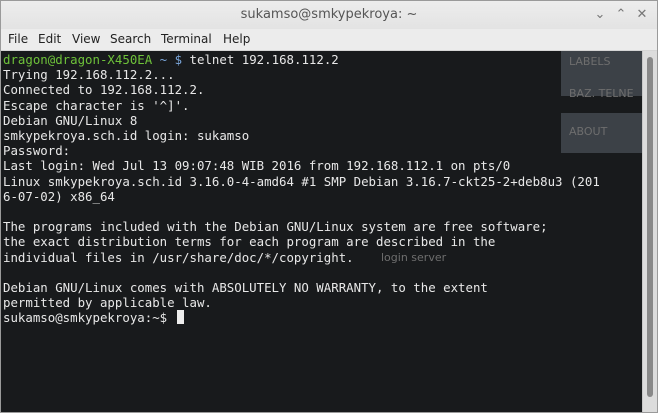  What do you see at coordinates (104, 90) in the screenshot?
I see `output-line: Connected to 192.168.112.2.` at bounding box center [104, 90].